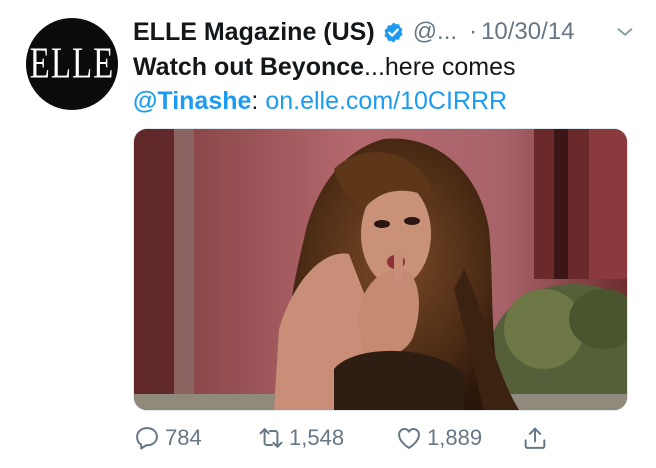 Image resolution: width=656 pixels, height=468 pixels. Describe the element at coordinates (625, 32) in the screenshot. I see `chevron-down-icon` at that location.